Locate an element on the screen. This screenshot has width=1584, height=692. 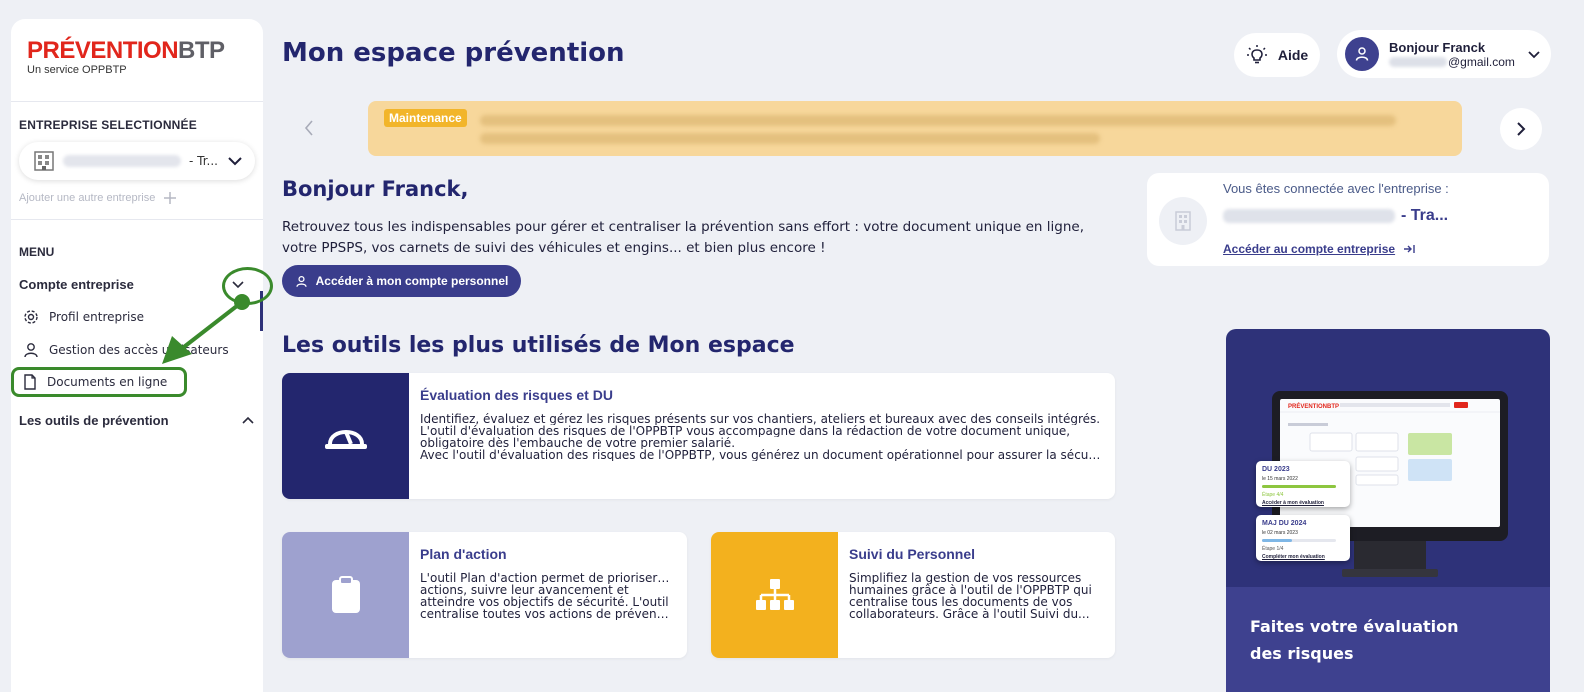
org-chart-icon is located at coordinates (774, 594).